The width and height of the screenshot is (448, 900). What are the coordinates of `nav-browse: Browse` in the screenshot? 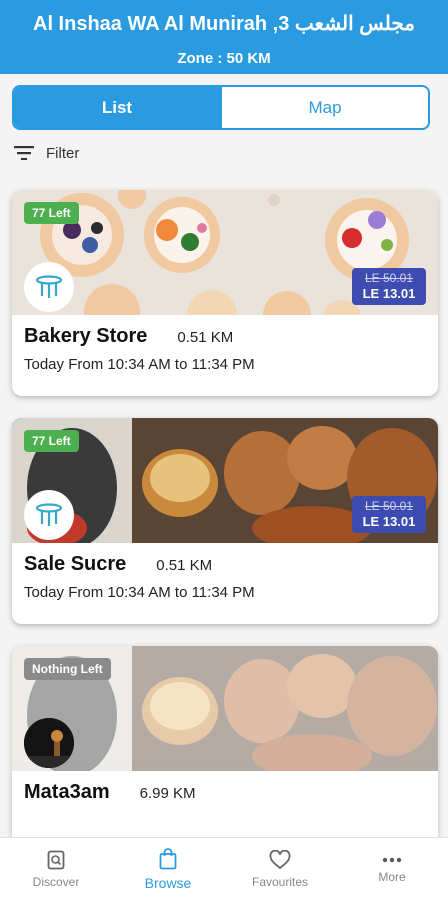 It's located at (168, 869).